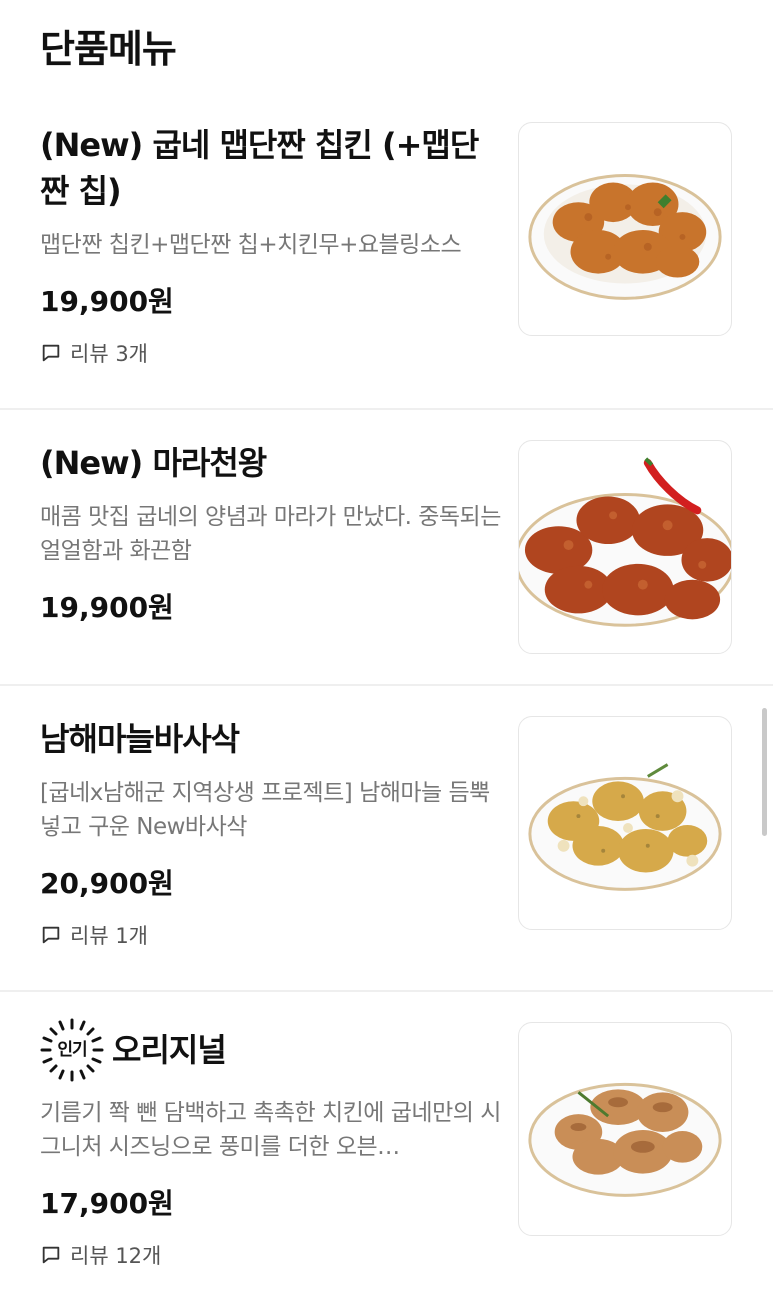 Image resolution: width=773 pixels, height=1303 pixels. I want to click on item-name: 인기 오리지널, so click(271, 1050).